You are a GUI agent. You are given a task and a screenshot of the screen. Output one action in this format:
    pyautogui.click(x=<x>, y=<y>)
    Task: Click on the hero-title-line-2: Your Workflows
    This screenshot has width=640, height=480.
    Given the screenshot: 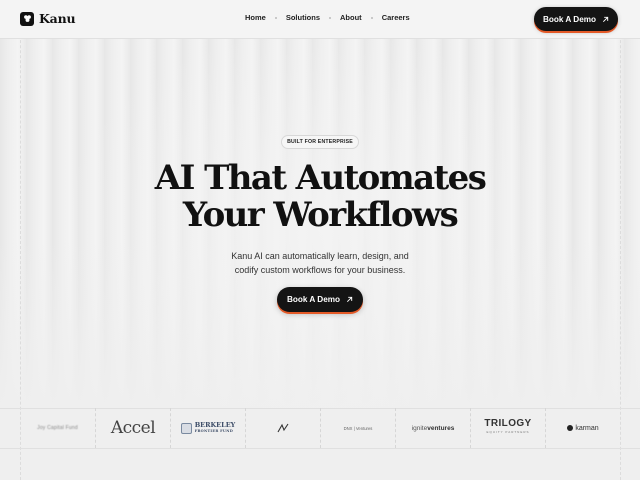 What is the action you would take?
    pyautogui.click(x=320, y=215)
    